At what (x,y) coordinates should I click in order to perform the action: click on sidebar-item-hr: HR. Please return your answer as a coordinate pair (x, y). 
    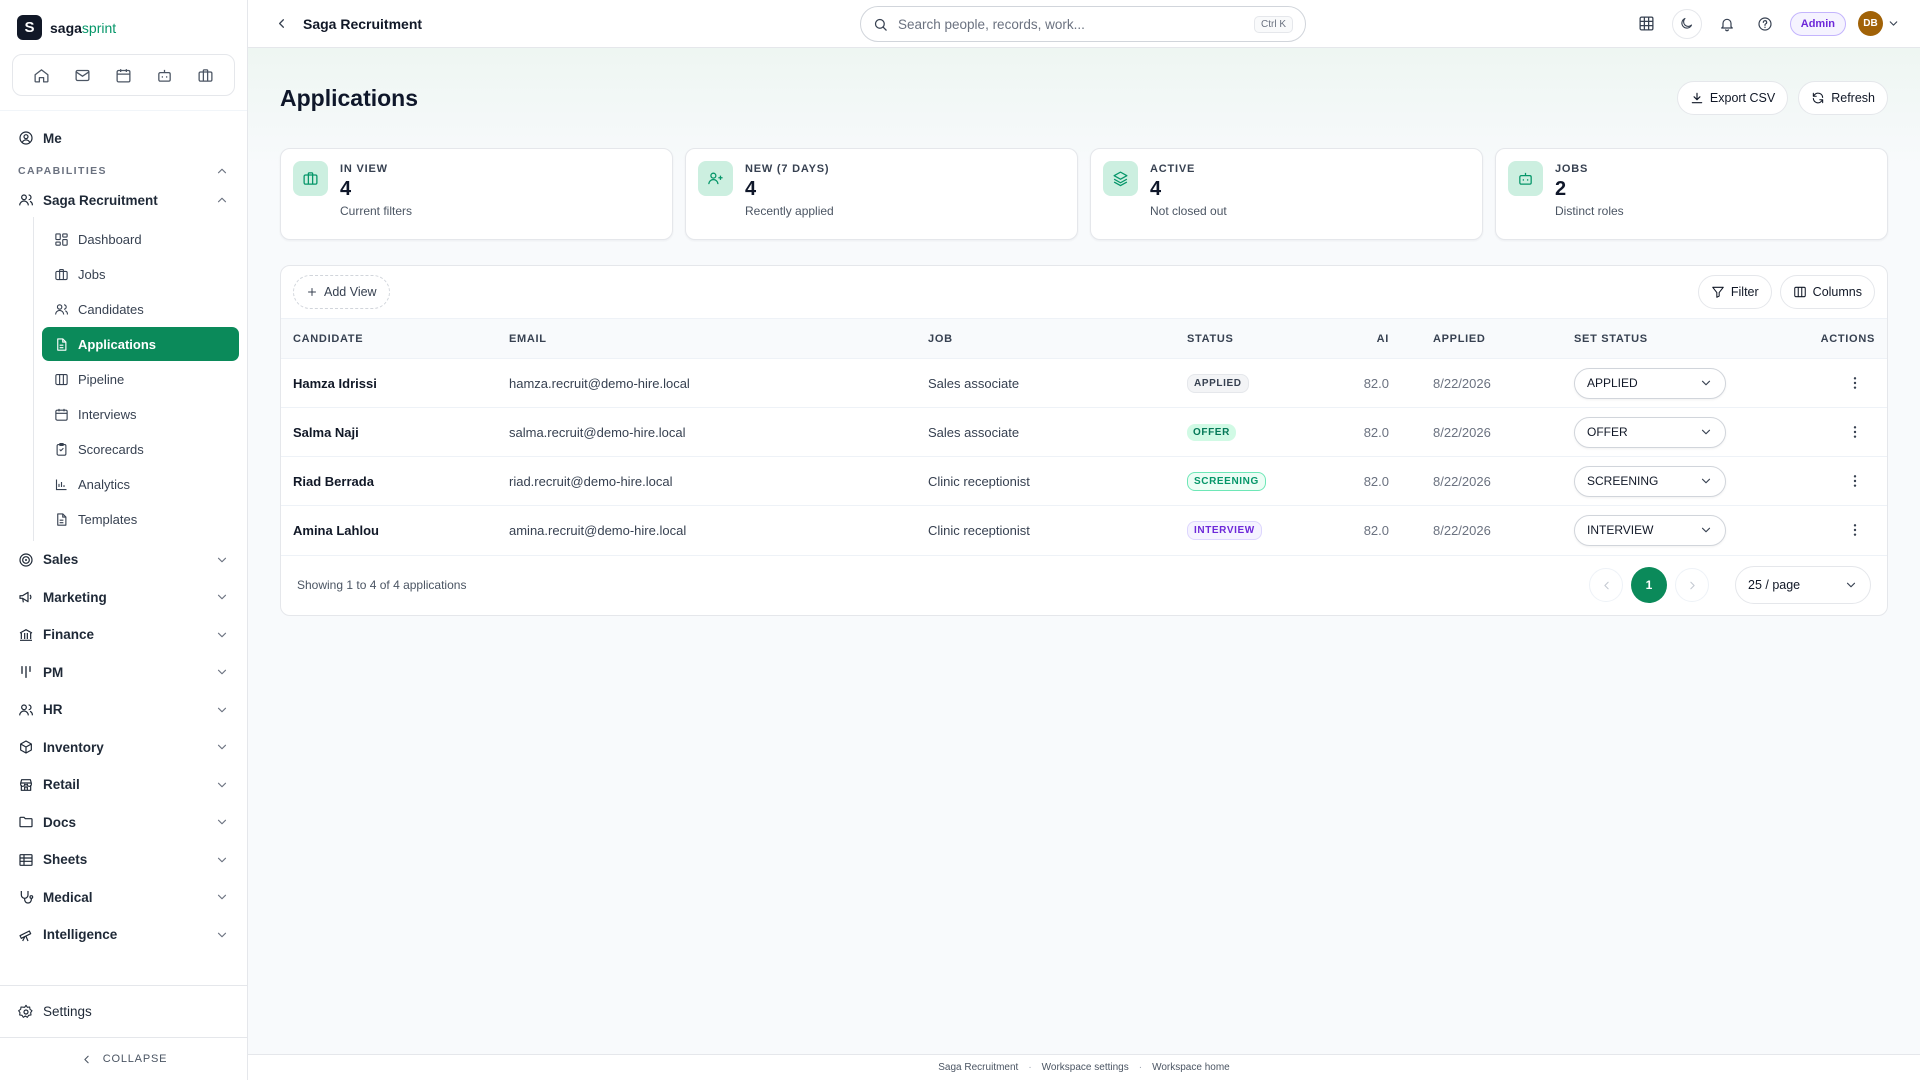
    Looking at the image, I should click on (123, 710).